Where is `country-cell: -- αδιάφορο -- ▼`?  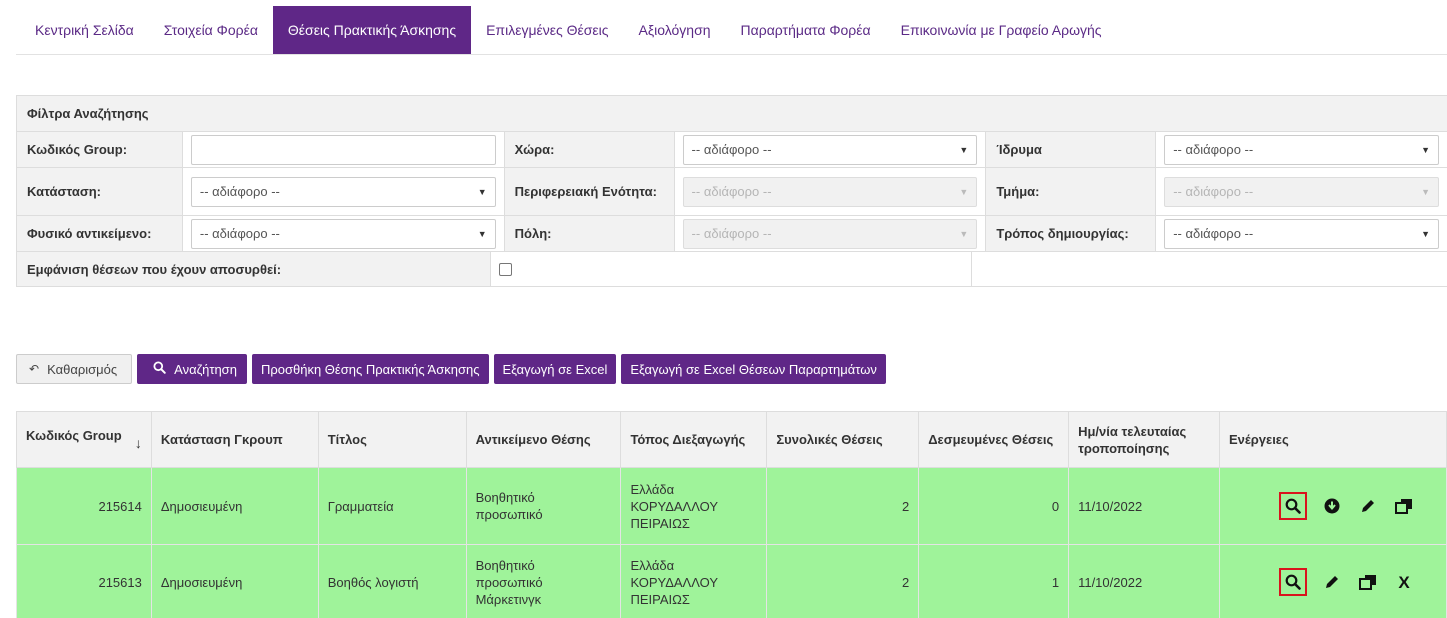 country-cell: -- αδιάφορο -- ▼ is located at coordinates (830, 149).